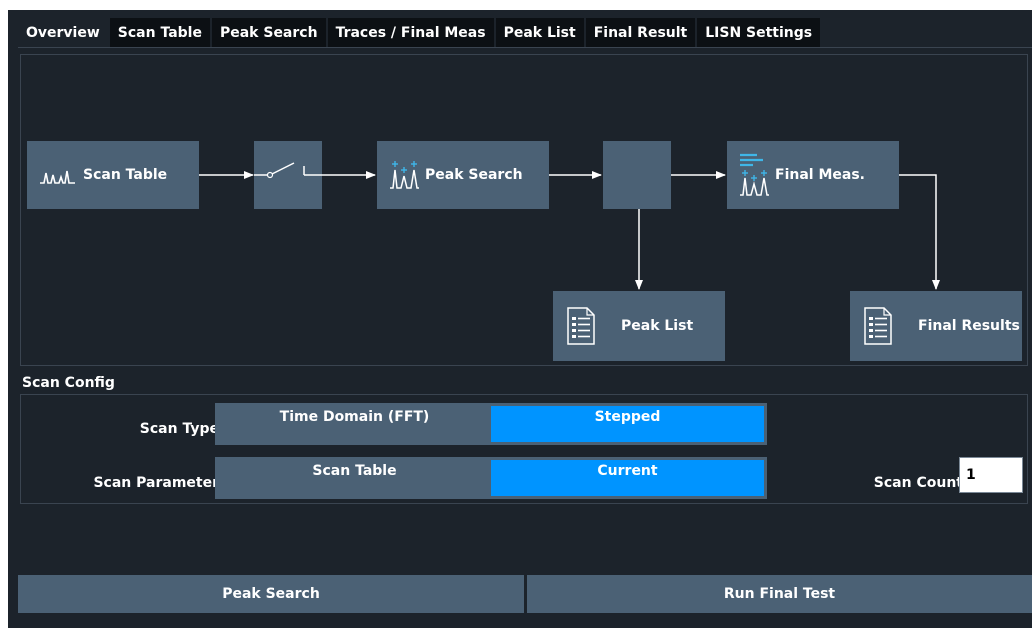 This screenshot has height=628, width=1032. What do you see at coordinates (410, 33) in the screenshot?
I see `tab-traces-final-meas: Traces / Final Meas` at bounding box center [410, 33].